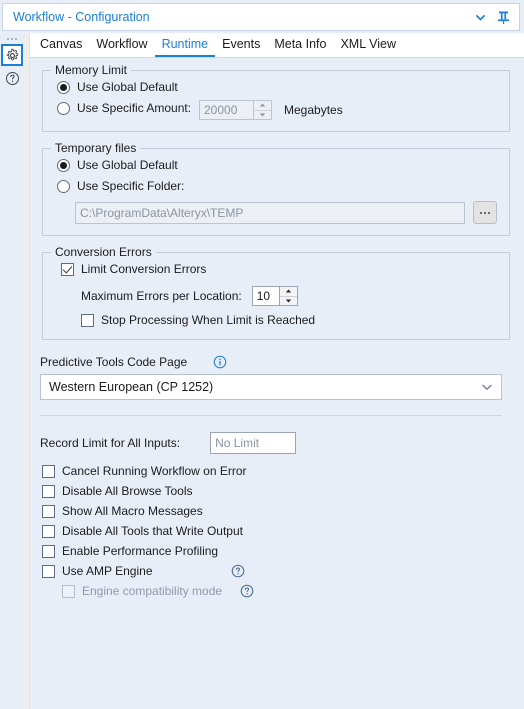  I want to click on code-page-dropdown: Western European (CP 1252), so click(271, 387).